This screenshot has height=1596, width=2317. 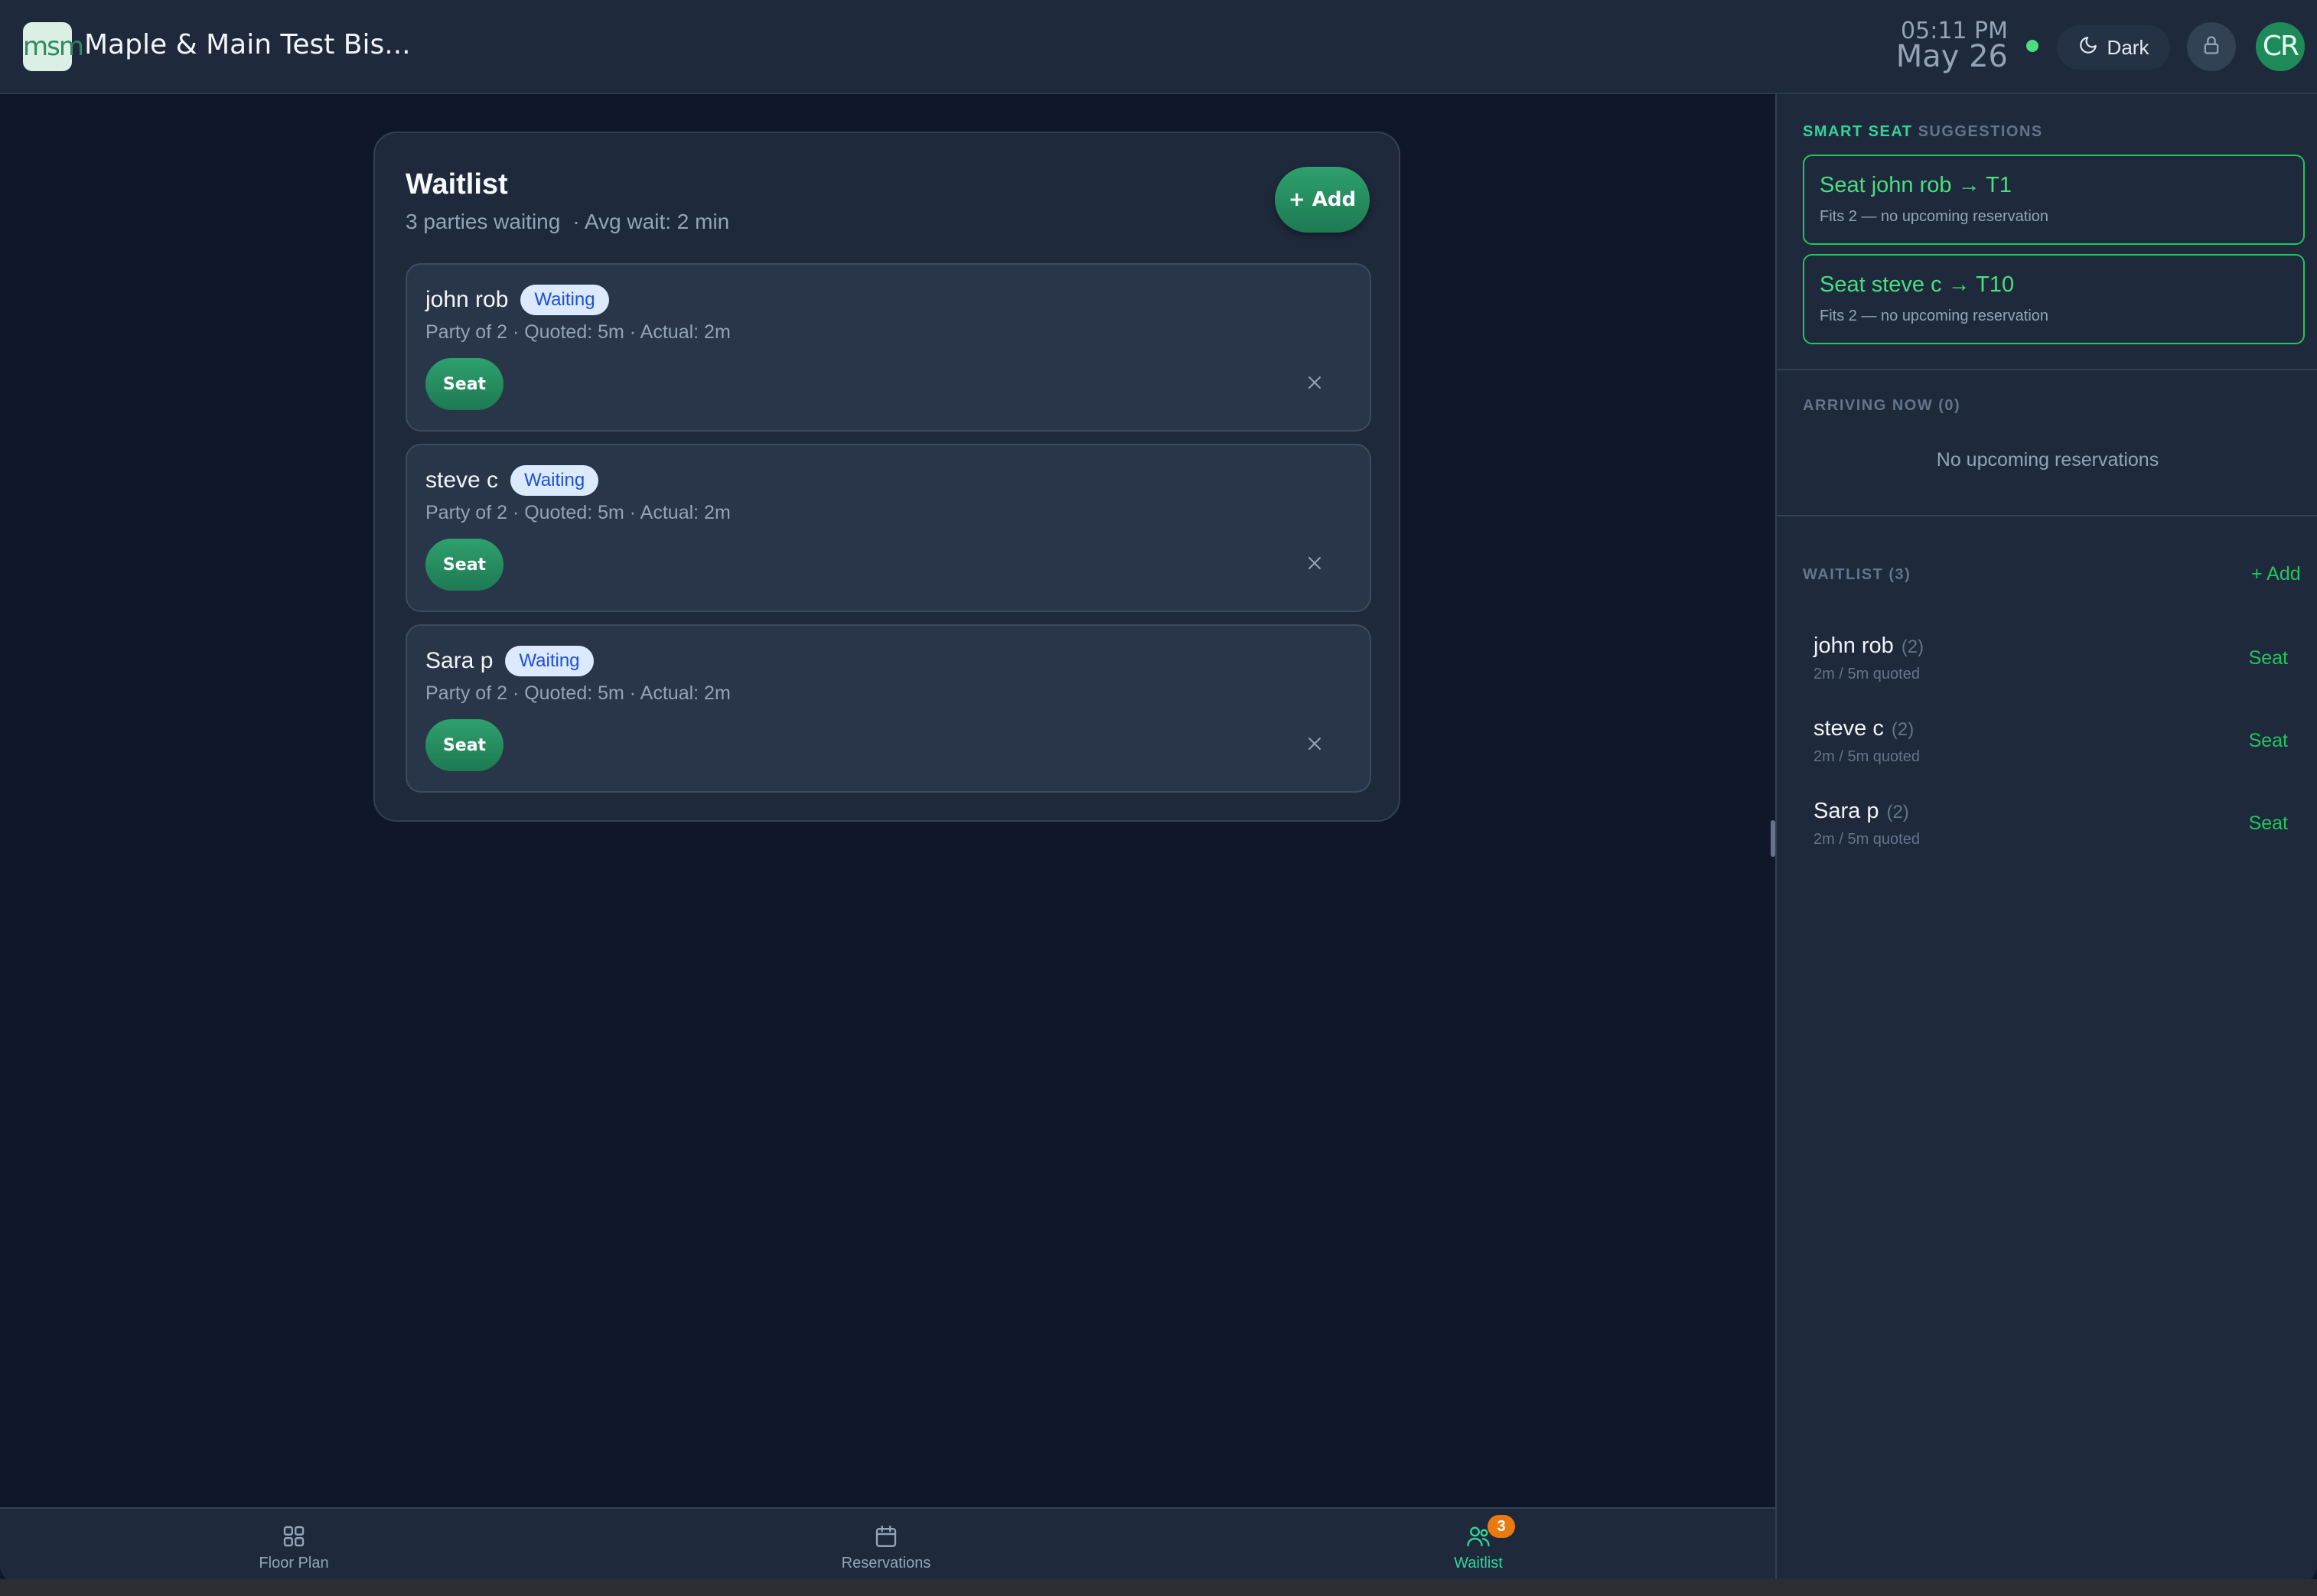 What do you see at coordinates (2058, 662) in the screenshot?
I see `sidebar-waitlist-row: john rob (2) 2m / 5m quoted Seat` at bounding box center [2058, 662].